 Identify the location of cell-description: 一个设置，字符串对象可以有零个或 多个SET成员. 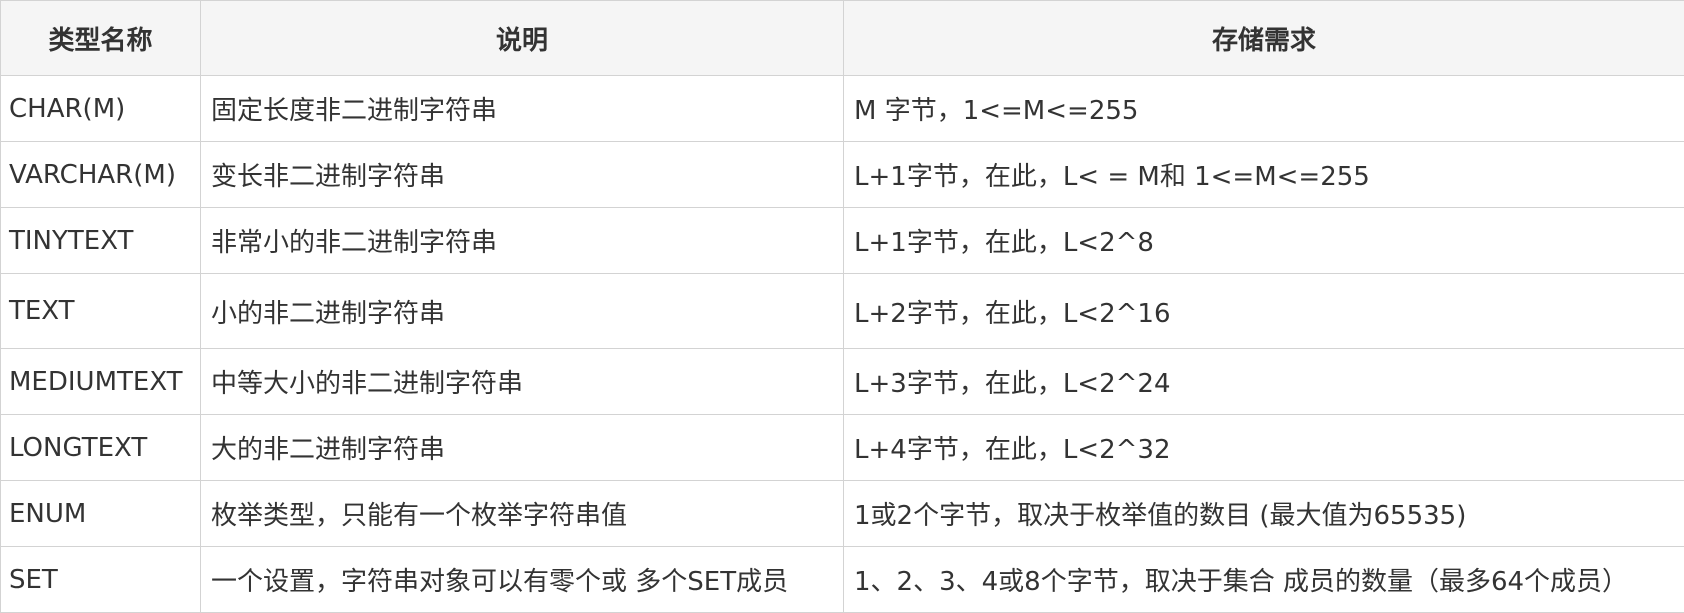
(522, 580).